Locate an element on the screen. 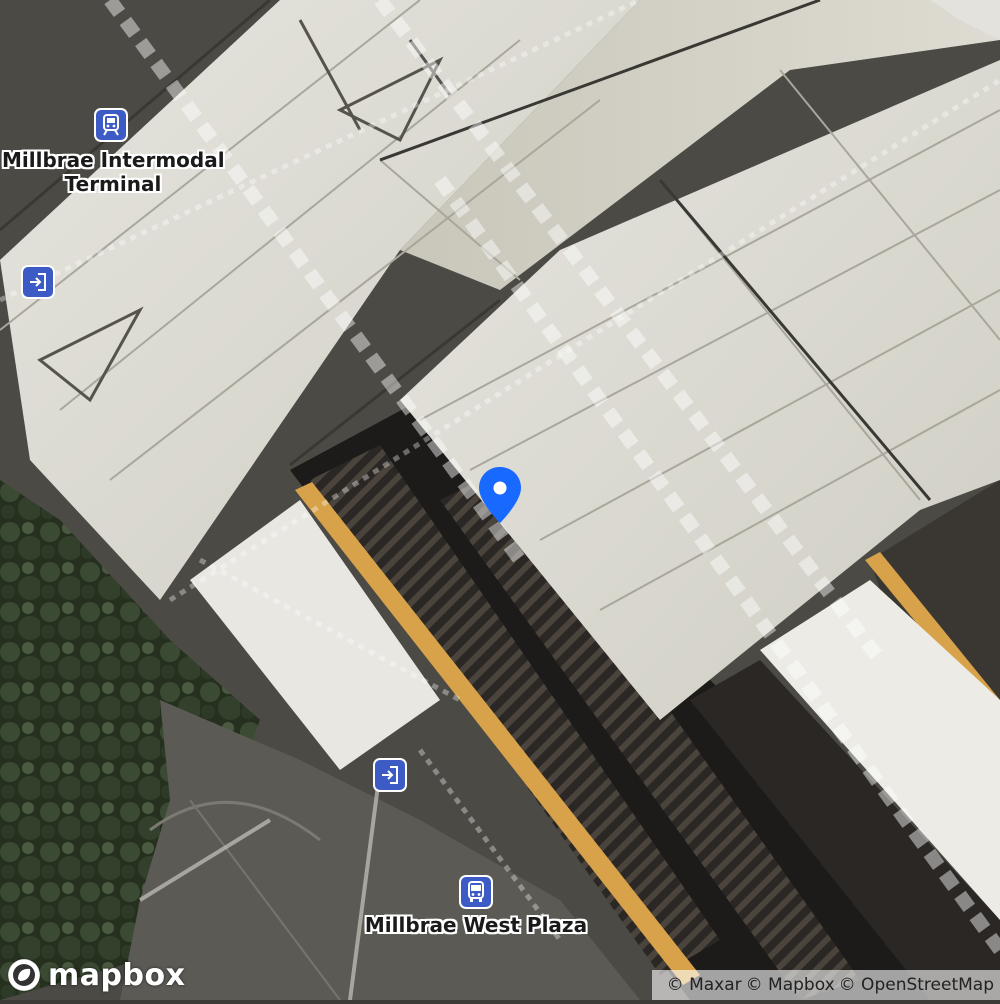 This screenshot has height=1004, width=1000. bus-stop-icon is located at coordinates (476, 892).